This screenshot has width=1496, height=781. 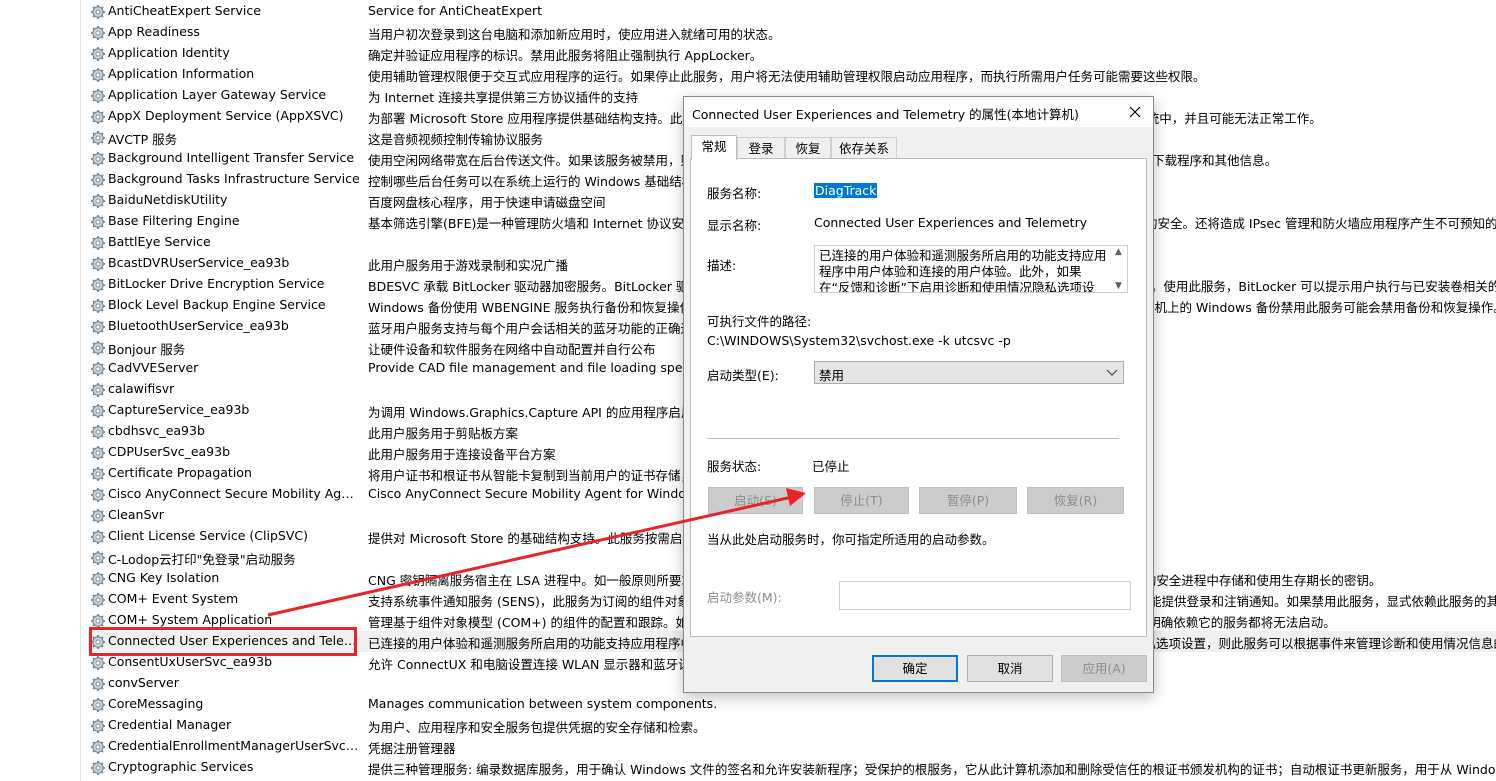 What do you see at coordinates (179, 409) in the screenshot?
I see `service-name: CaptureService_ea93b` at bounding box center [179, 409].